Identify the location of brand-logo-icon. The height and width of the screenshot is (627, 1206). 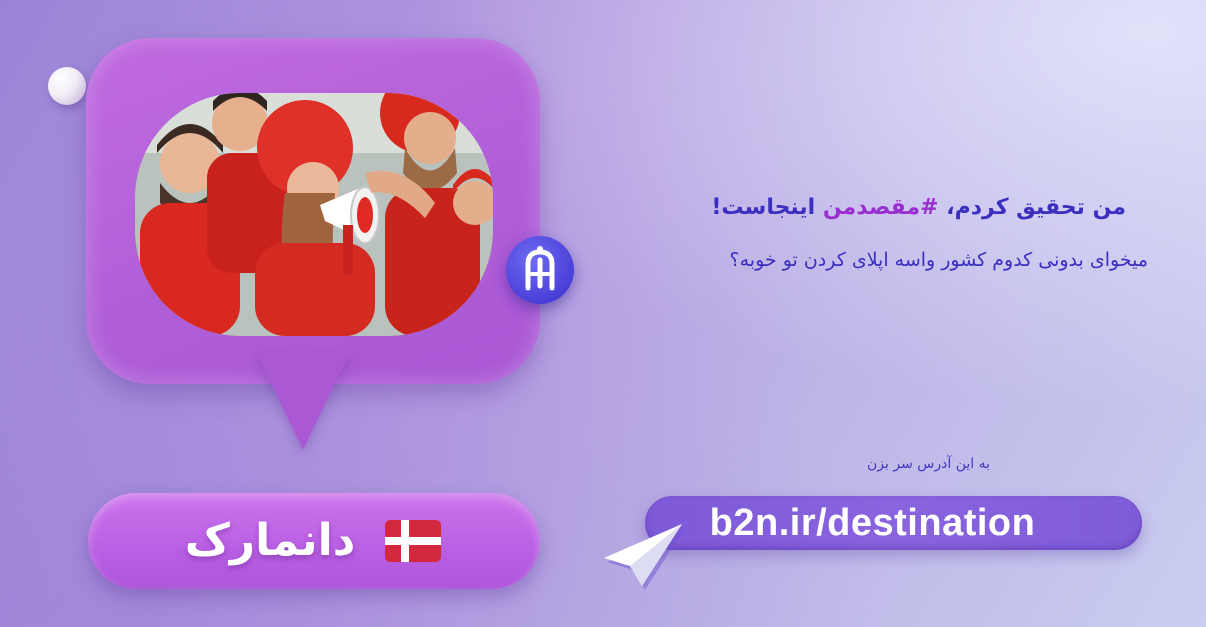
(540, 270).